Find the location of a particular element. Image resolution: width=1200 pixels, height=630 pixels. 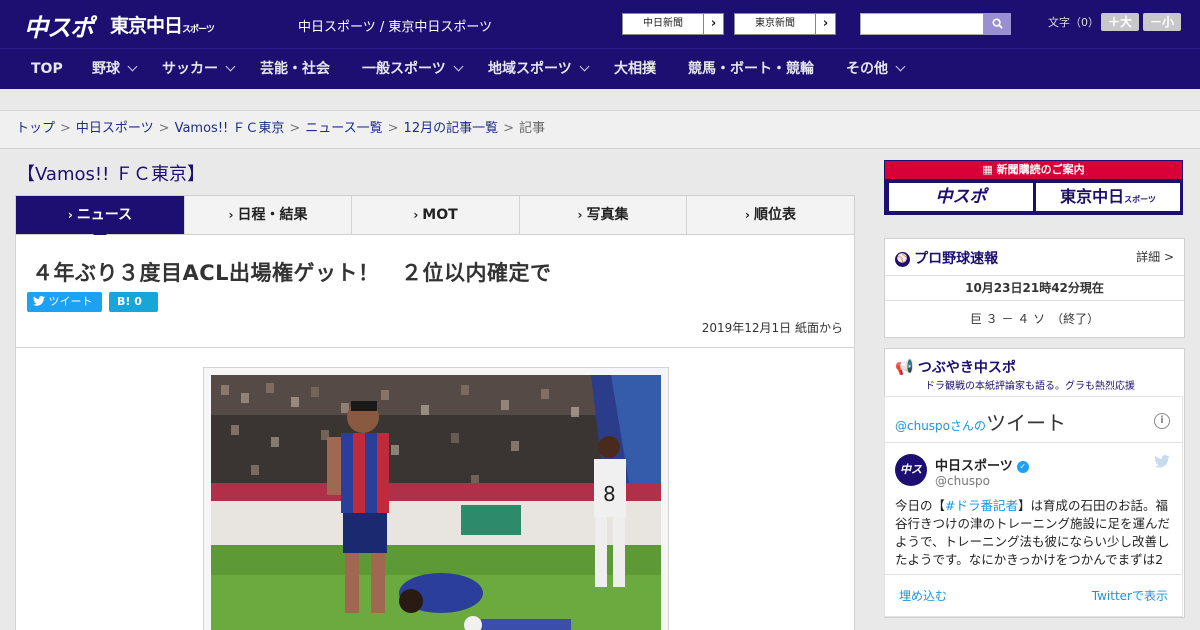

nav-item-soccer: サッカー is located at coordinates (199, 69).